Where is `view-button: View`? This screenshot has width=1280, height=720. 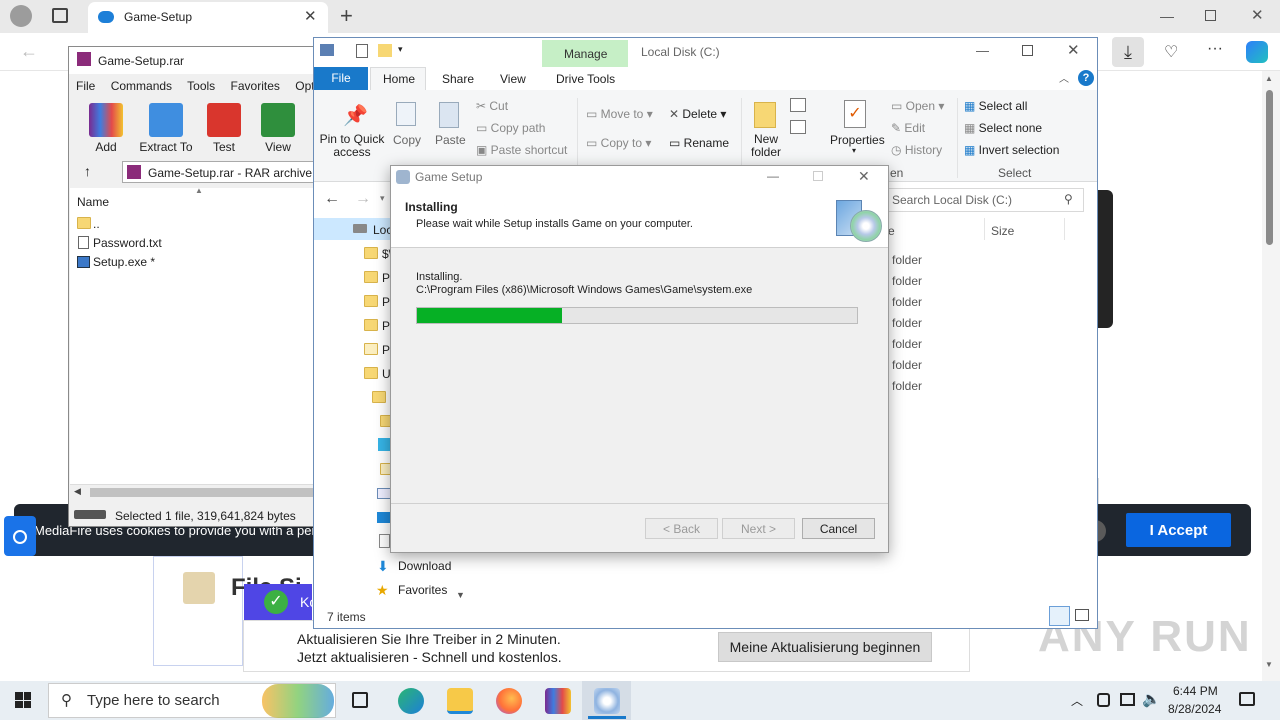 view-button: View is located at coordinates (278, 128).